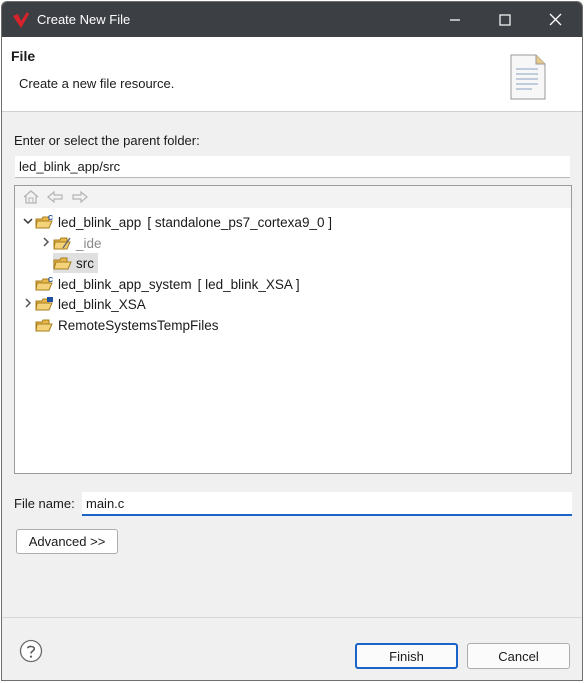  What do you see at coordinates (138, 325) in the screenshot?
I see `tree-item-label: RemoteSystemsTempFiles` at bounding box center [138, 325].